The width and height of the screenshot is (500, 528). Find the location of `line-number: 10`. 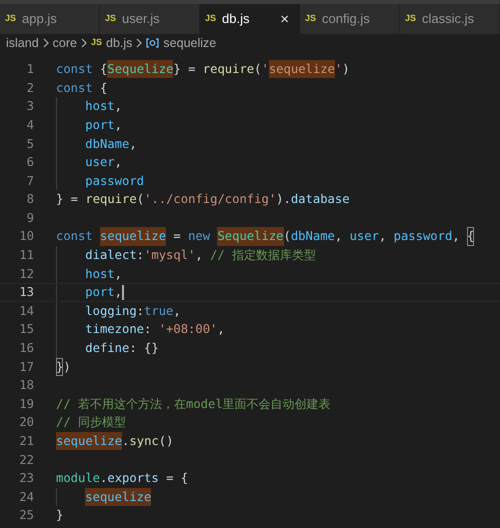

line-number: 10 is located at coordinates (26, 237).